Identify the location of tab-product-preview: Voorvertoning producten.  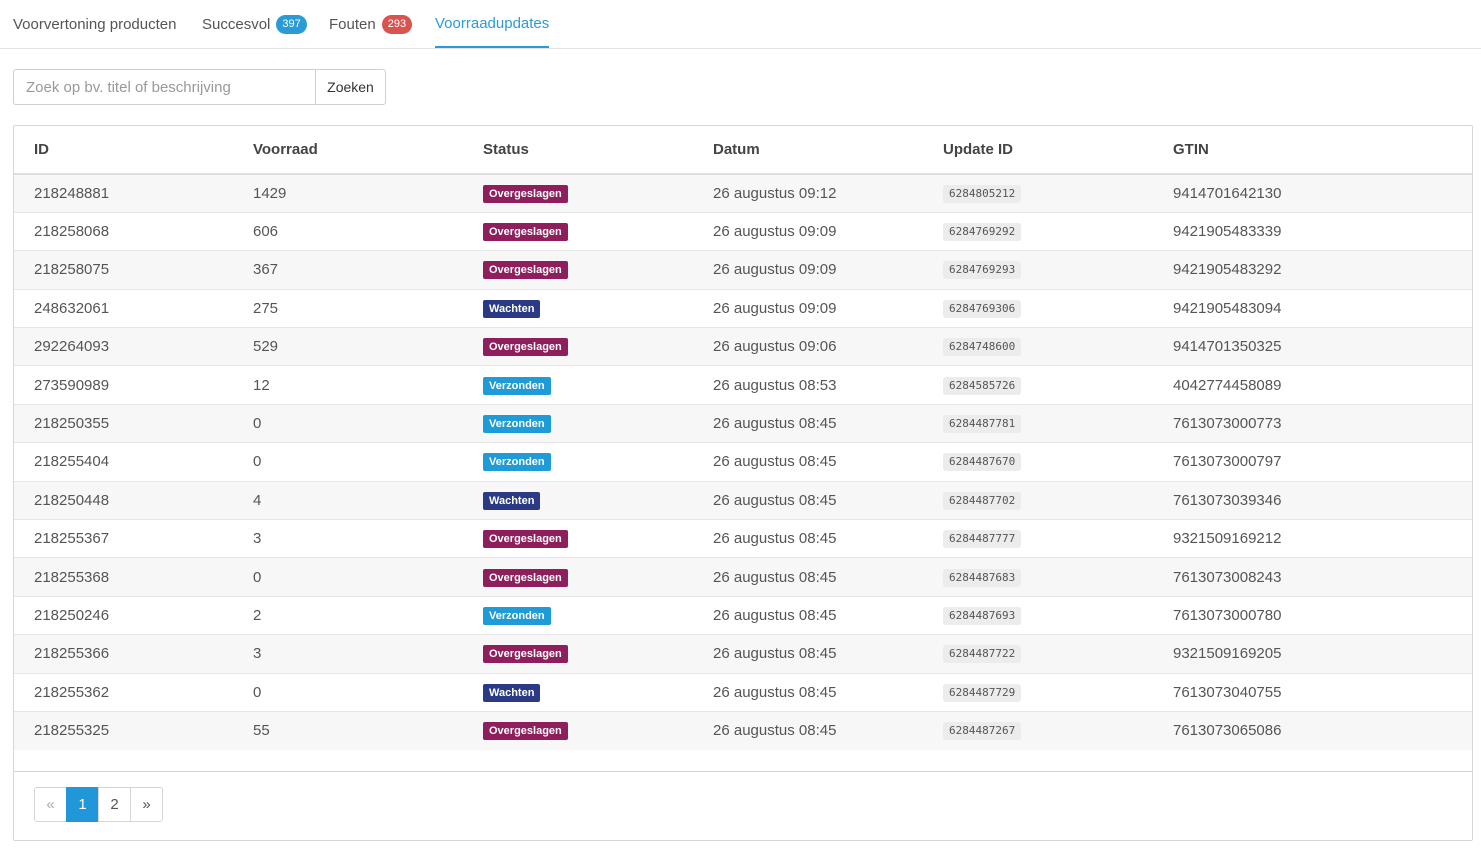
(94, 24).